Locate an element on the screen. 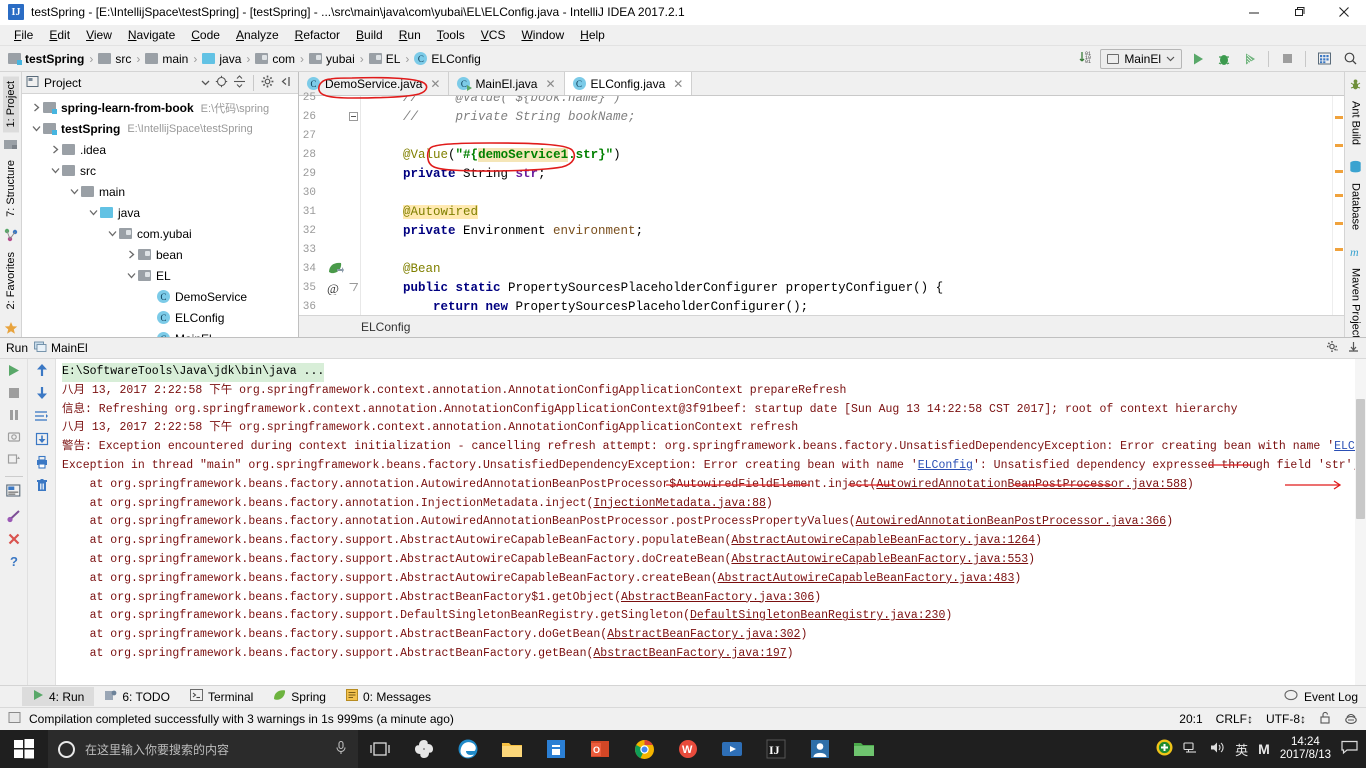 Image resolution: width=1366 pixels, height=768 pixels. scroll-down-icon is located at coordinates (42, 394).